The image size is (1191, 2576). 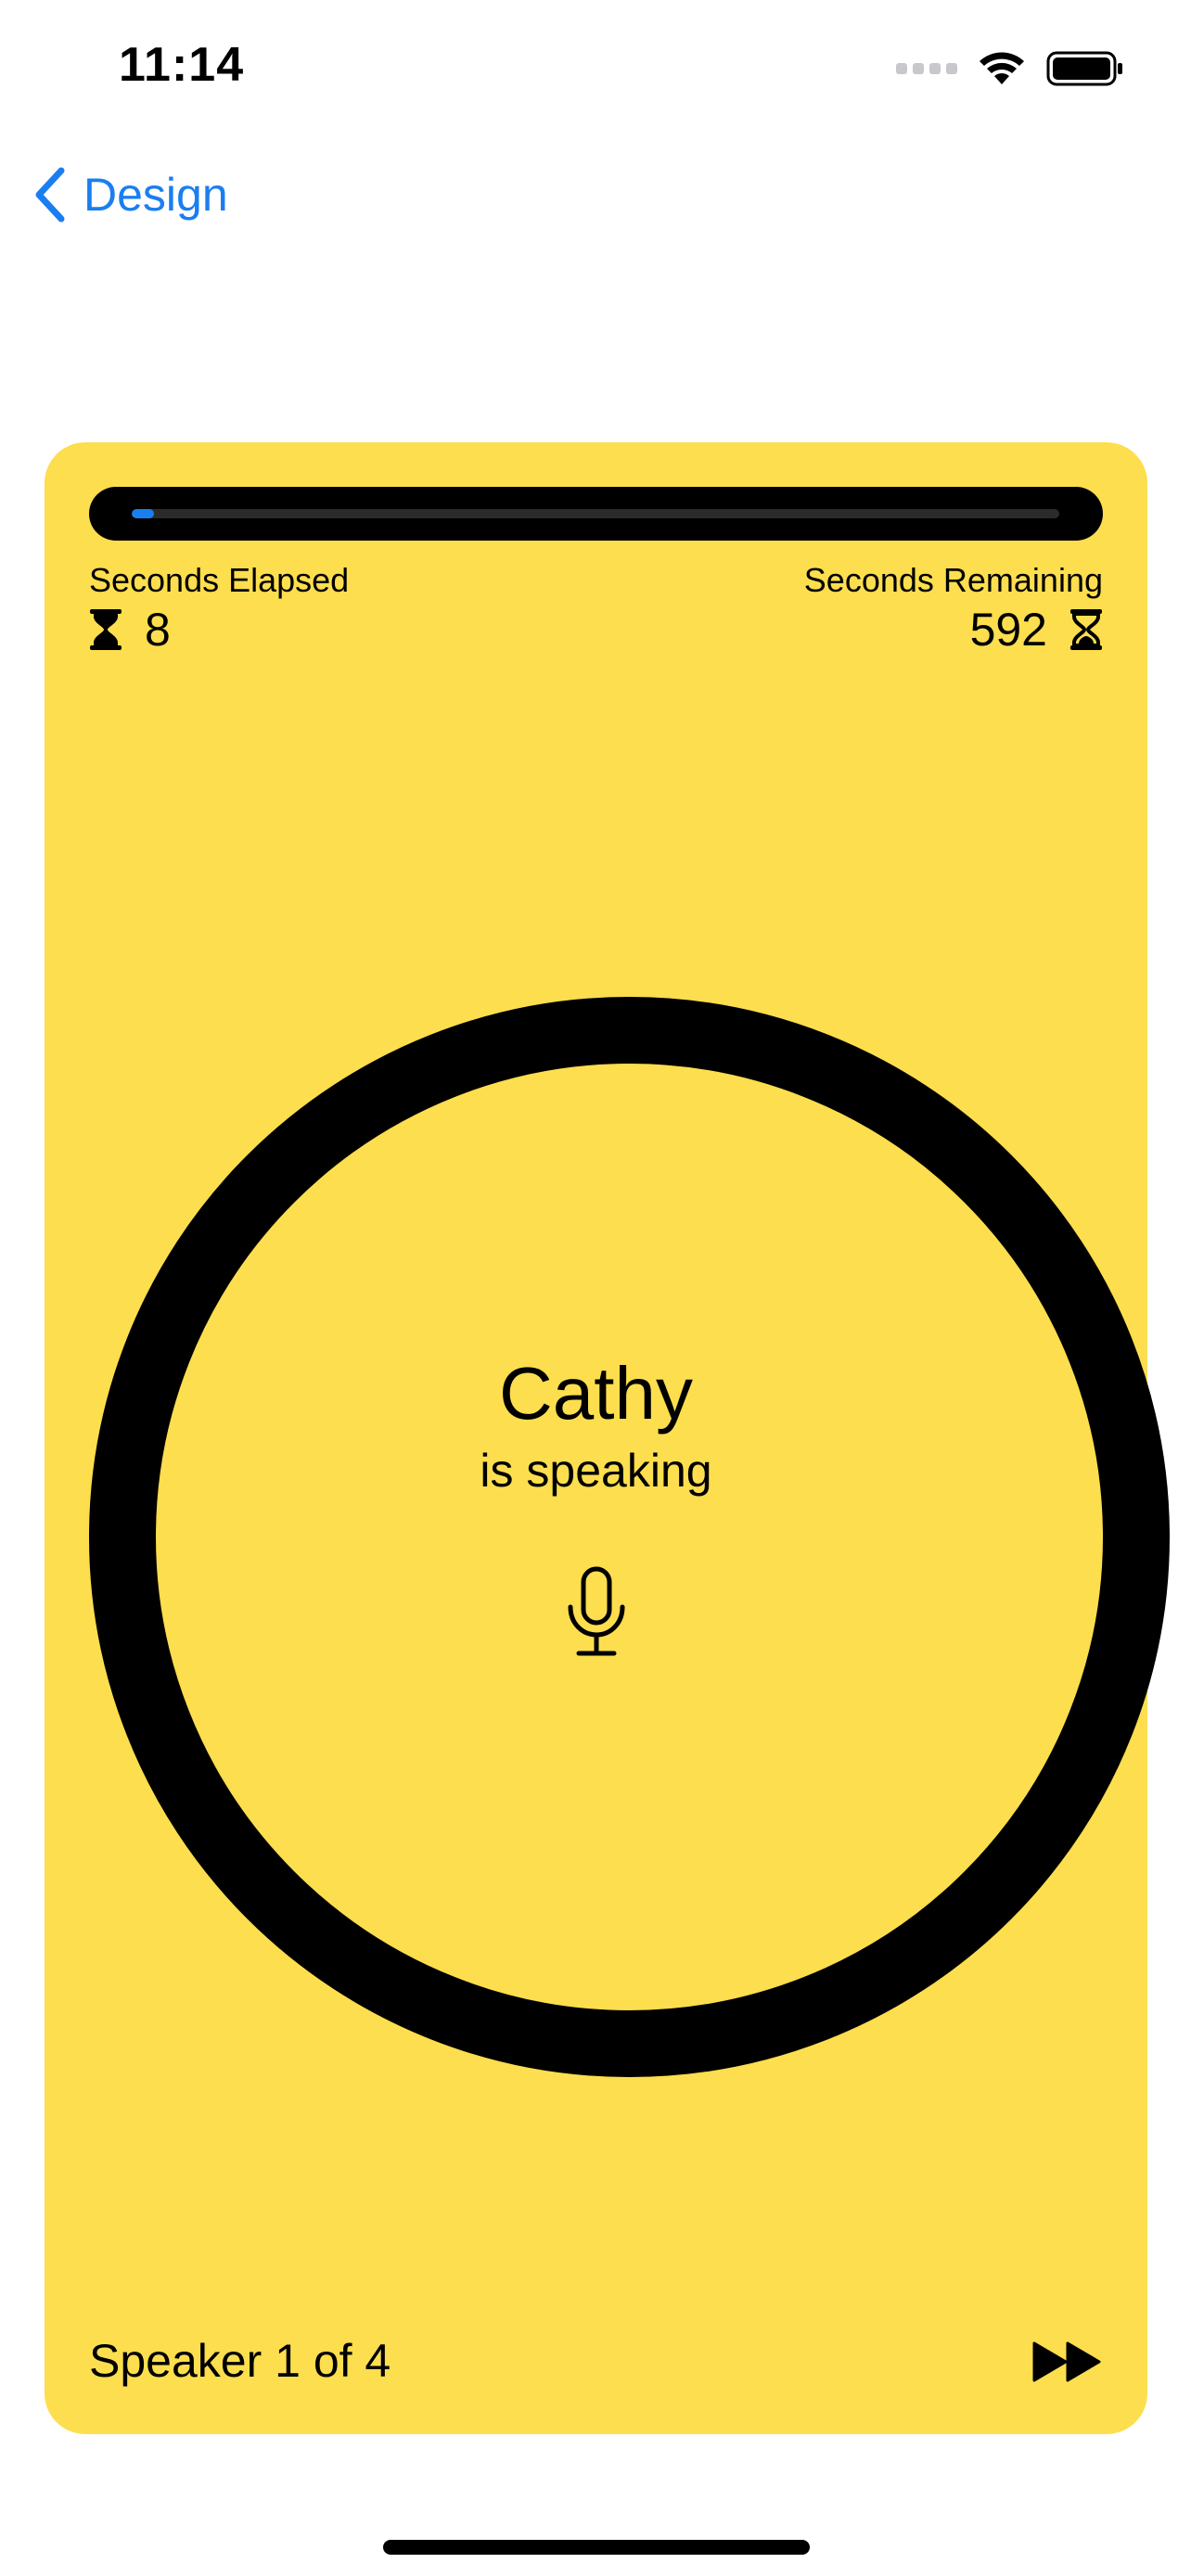 What do you see at coordinates (597, 2547) in the screenshot?
I see `home-indicator` at bounding box center [597, 2547].